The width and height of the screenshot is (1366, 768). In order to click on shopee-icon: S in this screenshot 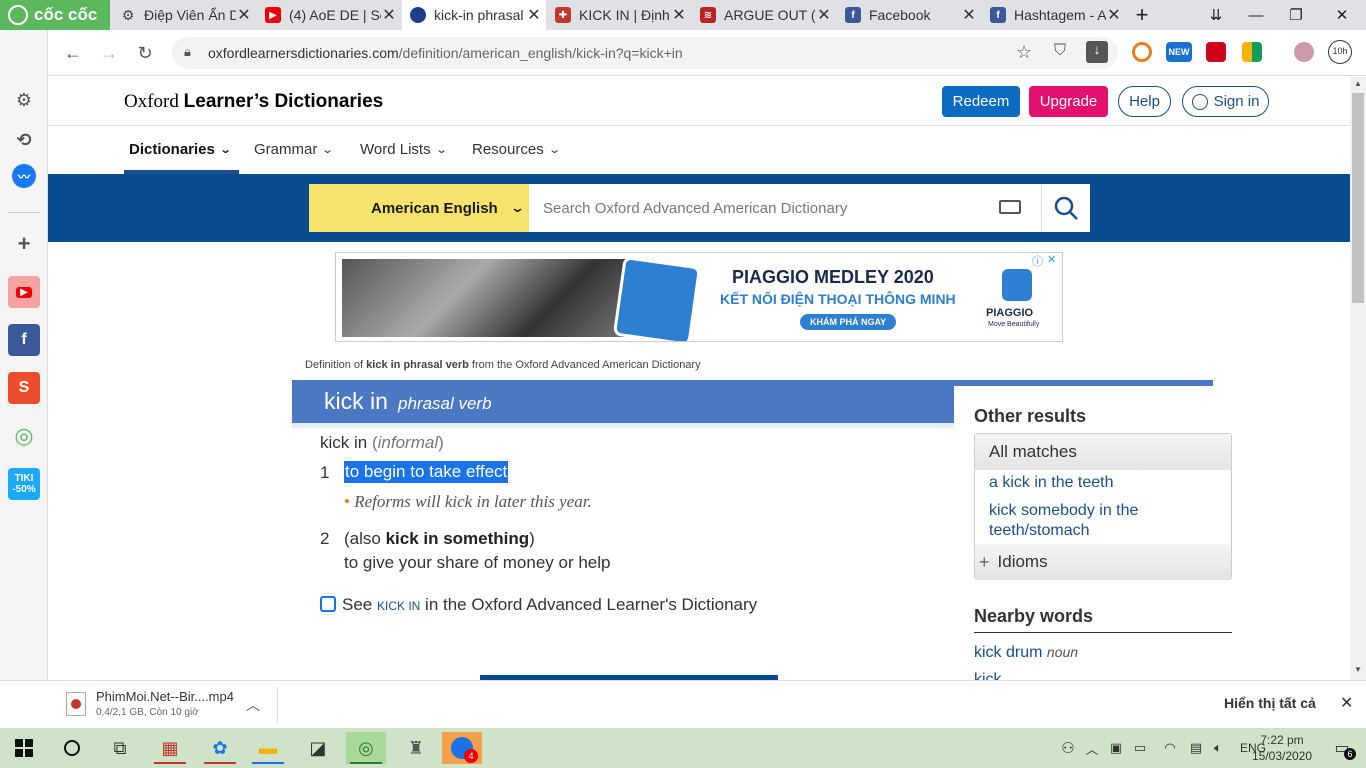, I will do `click(24, 388)`.